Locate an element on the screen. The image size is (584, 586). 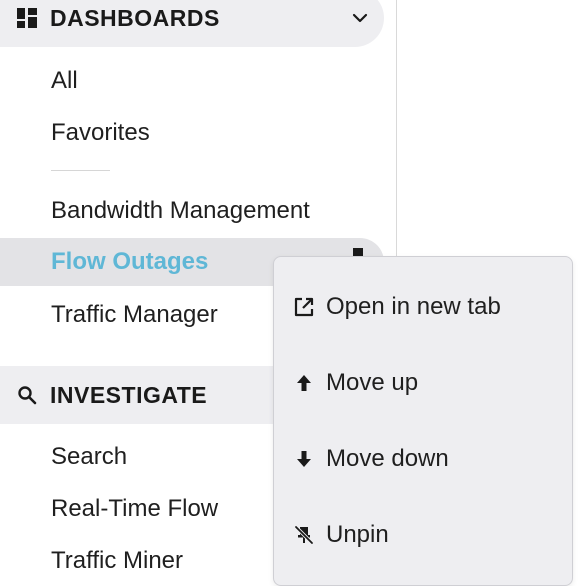
sidebar-item-real-time-flow: Real-Time Flow is located at coordinates (134, 509).